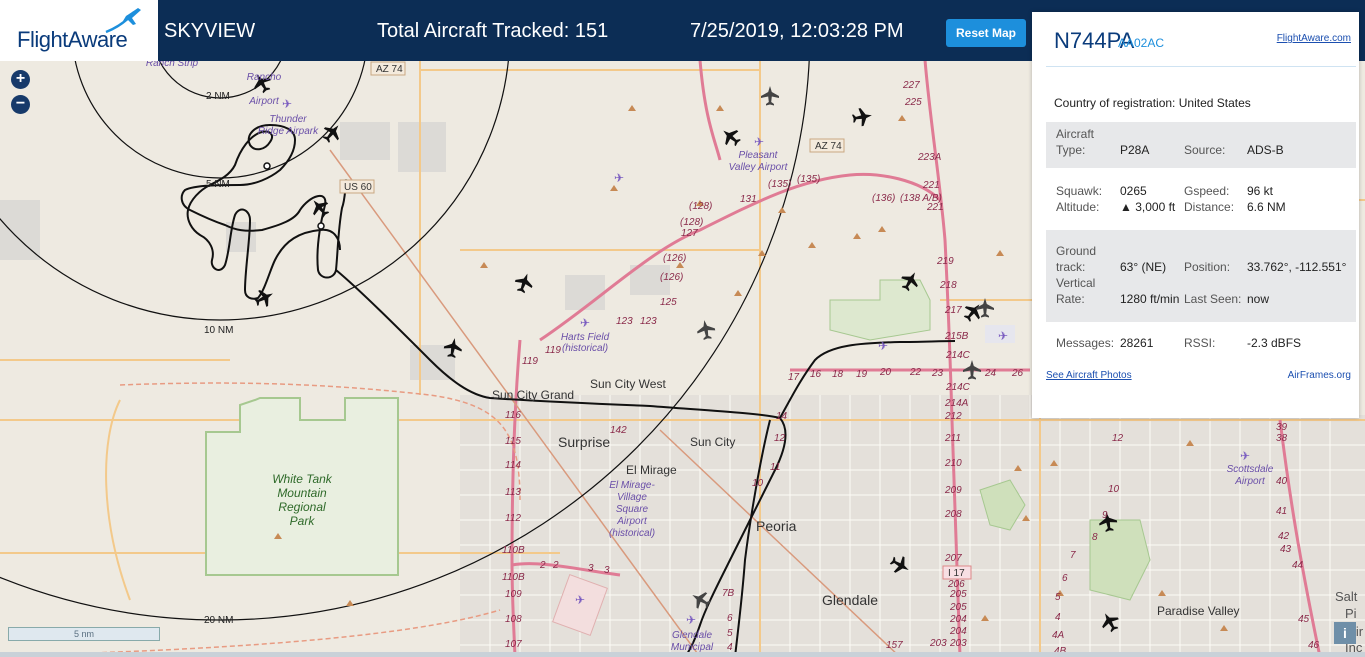  I want to click on rssi-label: RSSI:, so click(1200, 343).